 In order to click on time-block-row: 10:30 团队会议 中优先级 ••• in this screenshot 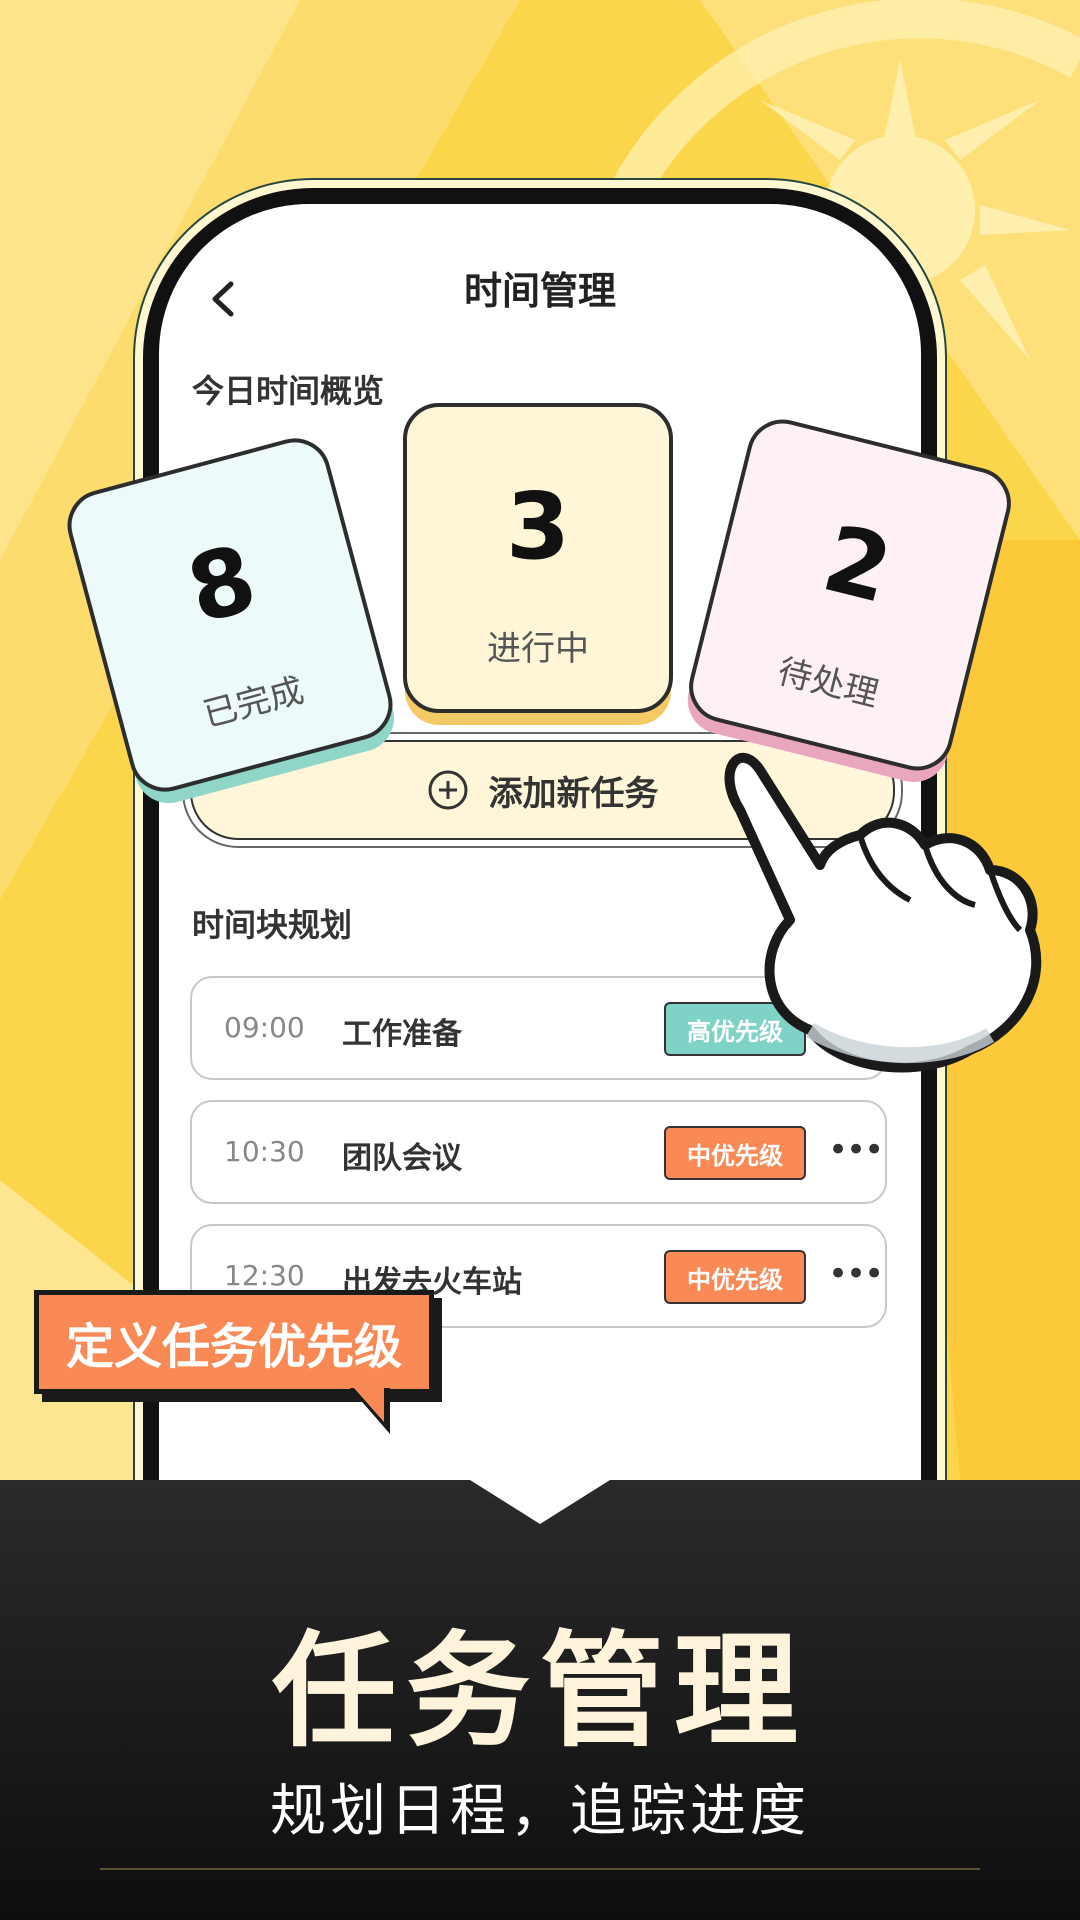, I will do `click(538, 1152)`.